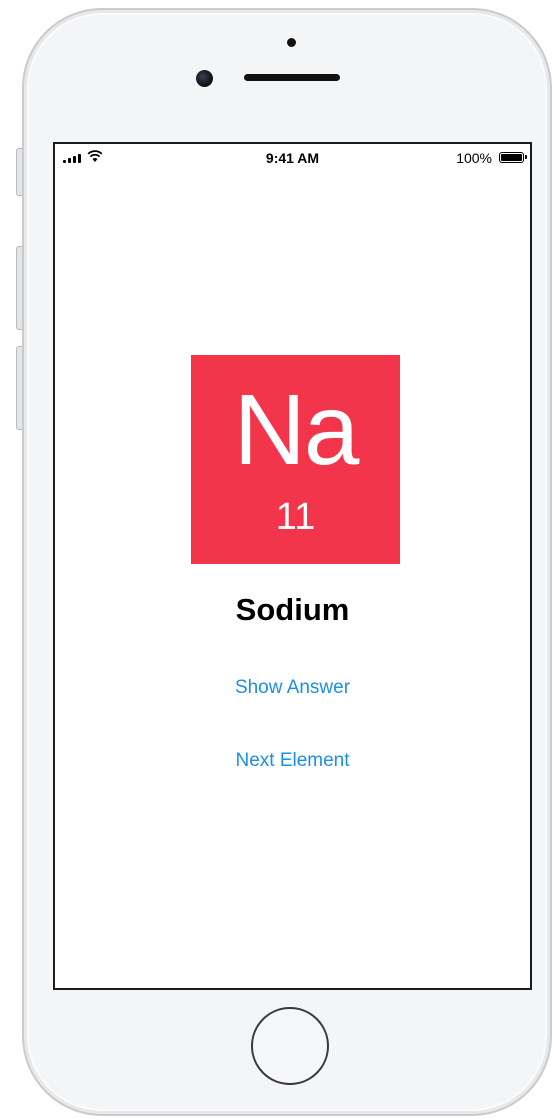 This screenshot has height=1119, width=552. What do you see at coordinates (291, 42) in the screenshot?
I see `proximity-sensor` at bounding box center [291, 42].